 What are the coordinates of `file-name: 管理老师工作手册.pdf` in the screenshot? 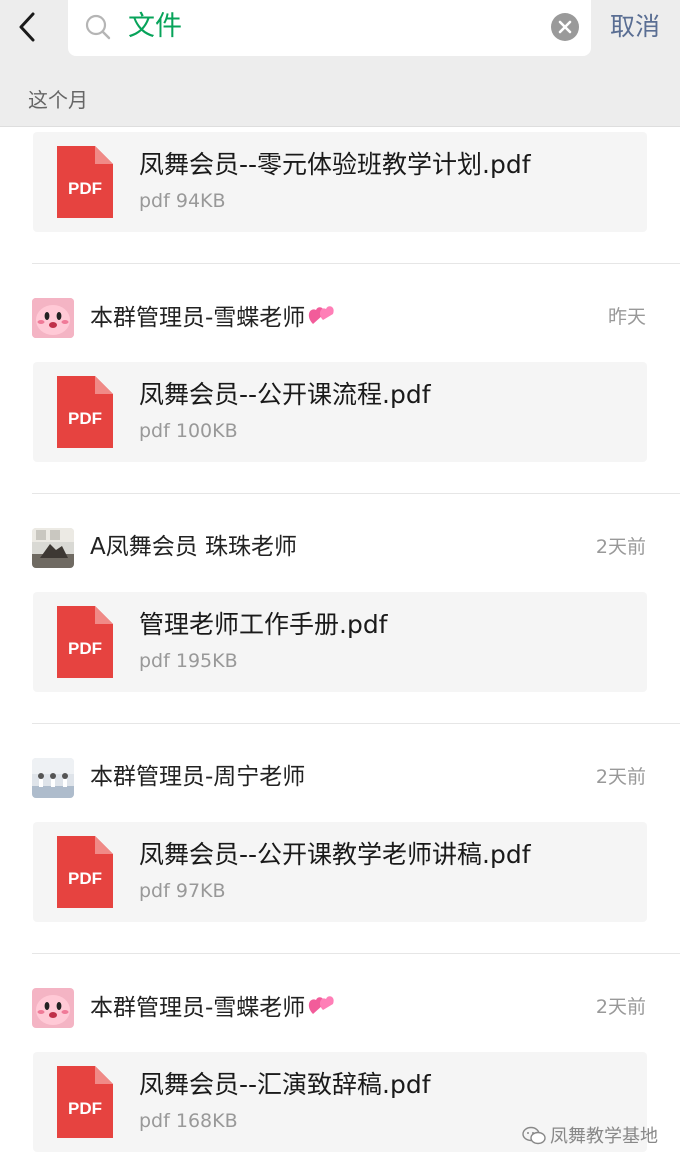 It's located at (263, 624).